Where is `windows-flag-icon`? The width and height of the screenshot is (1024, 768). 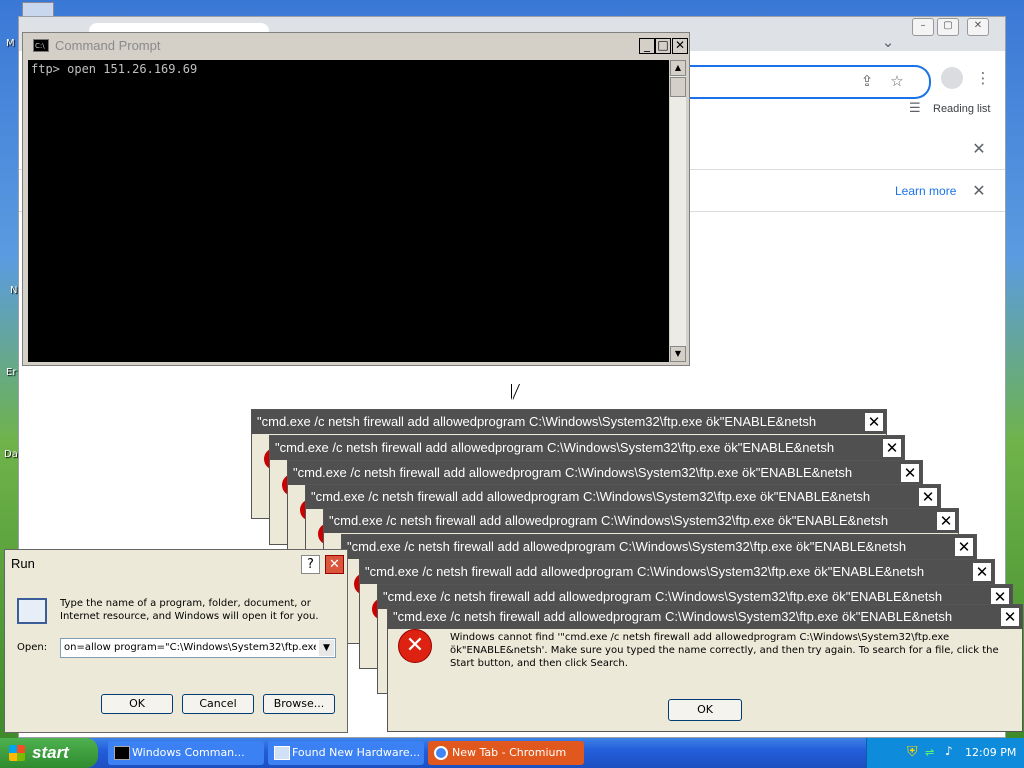
windows-flag-icon is located at coordinates (17, 753).